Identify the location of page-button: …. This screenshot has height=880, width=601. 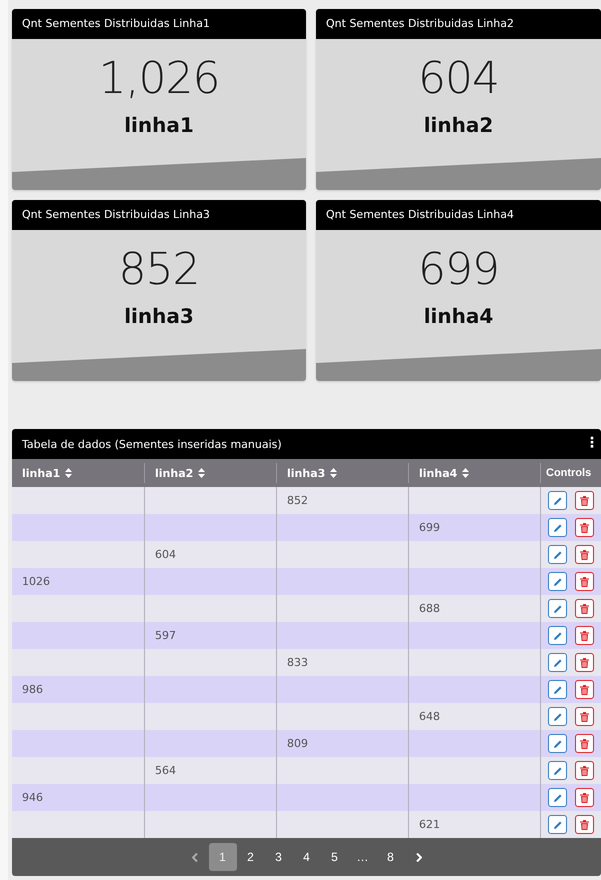
(362, 857).